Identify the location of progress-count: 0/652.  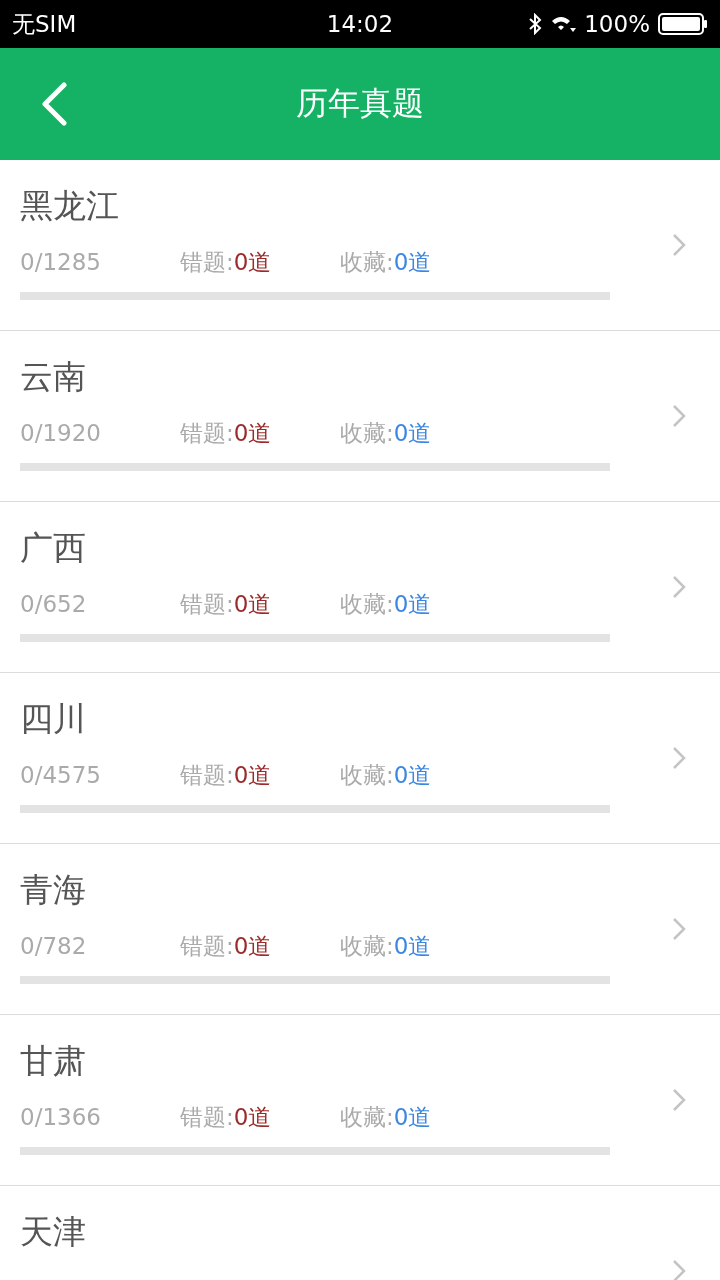
(54, 604).